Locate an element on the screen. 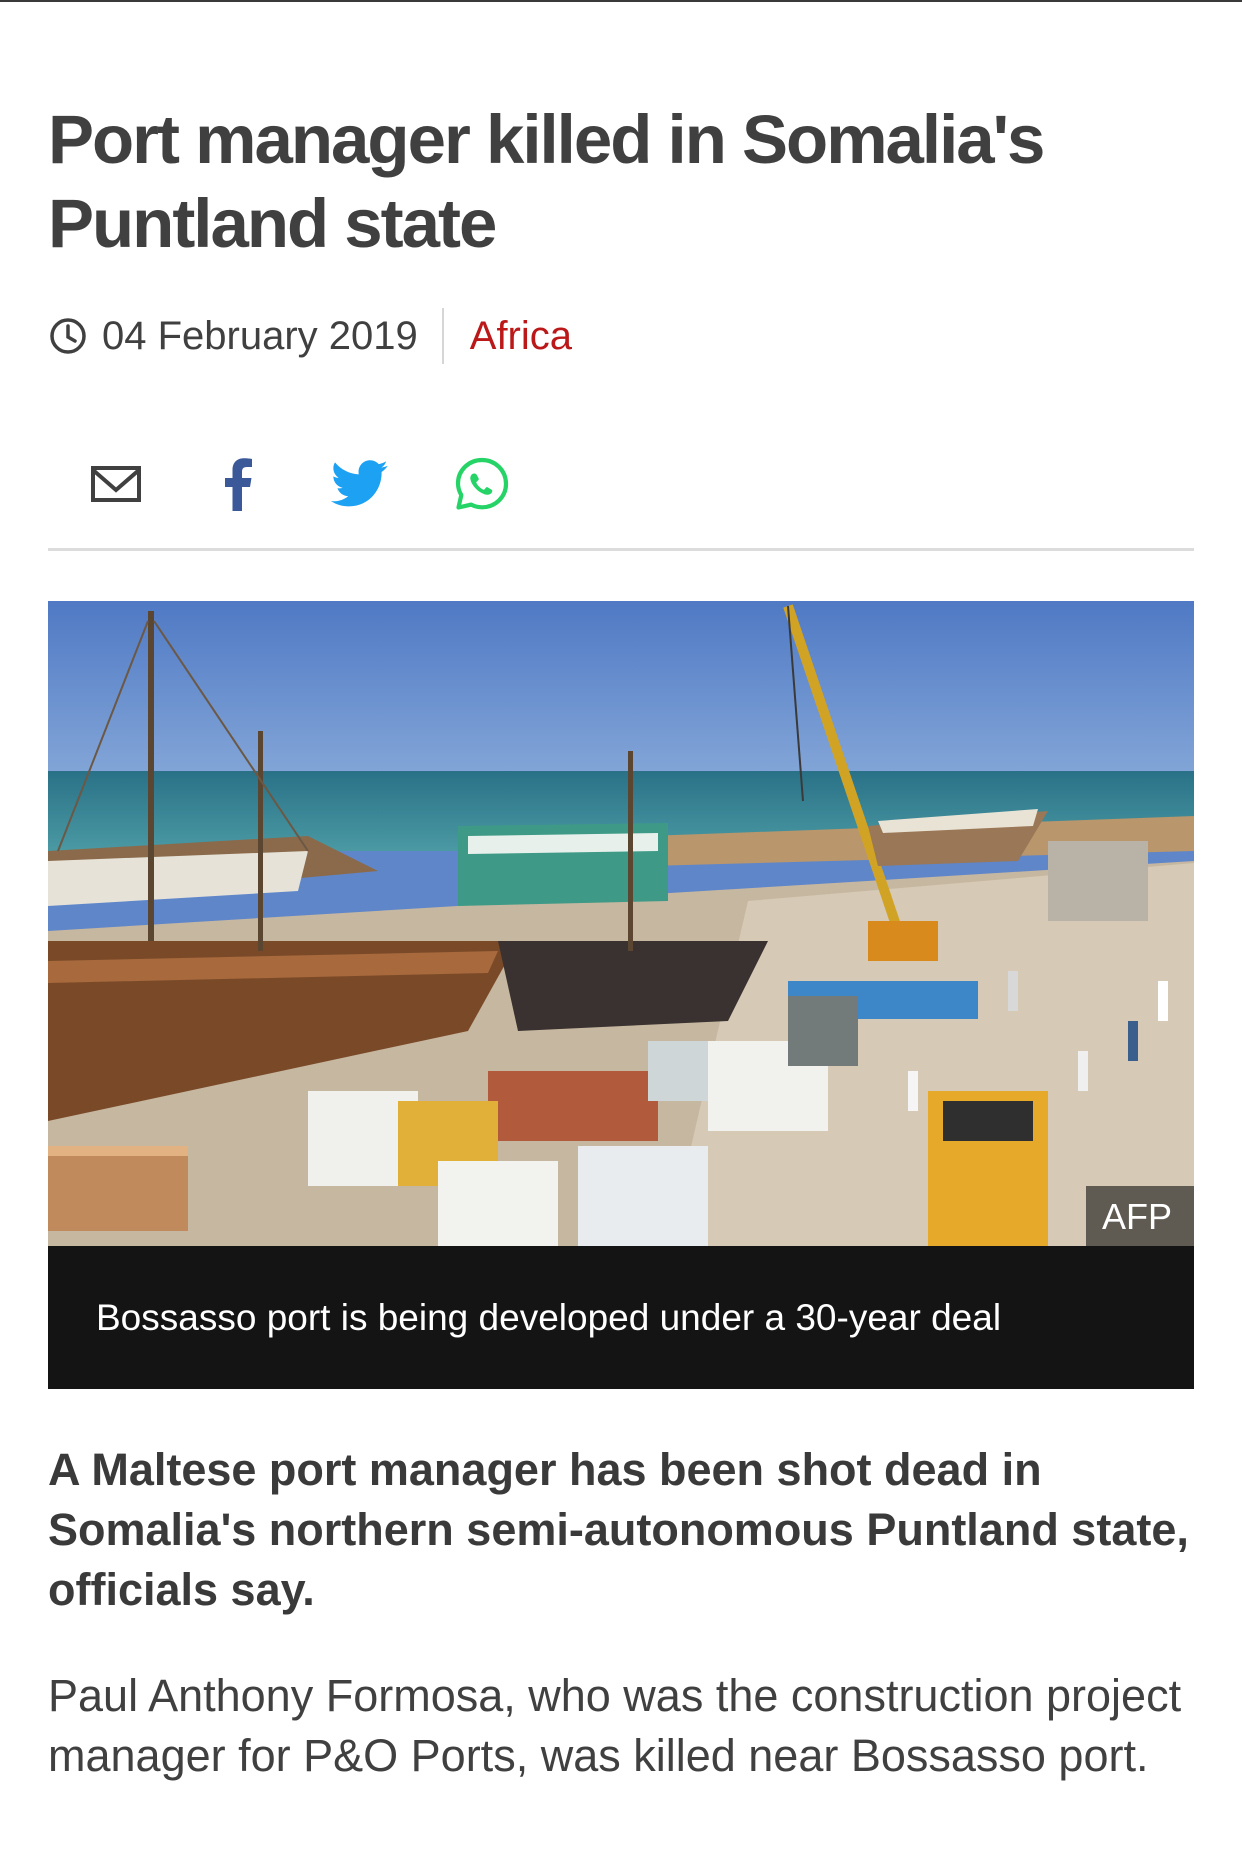 The width and height of the screenshot is (1242, 1853). publish-date: 04 February 2019 is located at coordinates (260, 335).